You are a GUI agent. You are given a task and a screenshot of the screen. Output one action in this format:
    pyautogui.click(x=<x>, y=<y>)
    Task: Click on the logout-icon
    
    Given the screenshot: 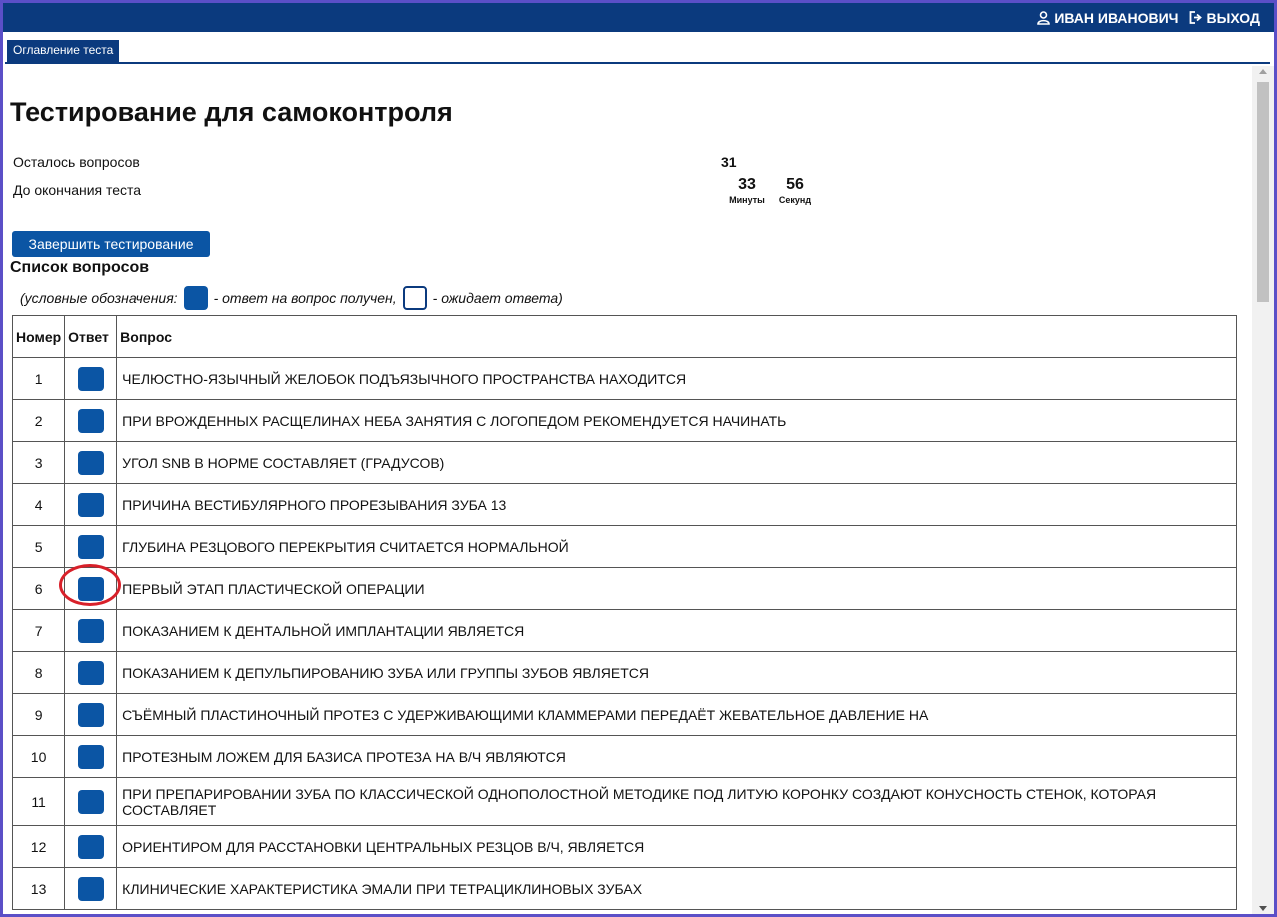 What is the action you would take?
    pyautogui.click(x=1195, y=17)
    